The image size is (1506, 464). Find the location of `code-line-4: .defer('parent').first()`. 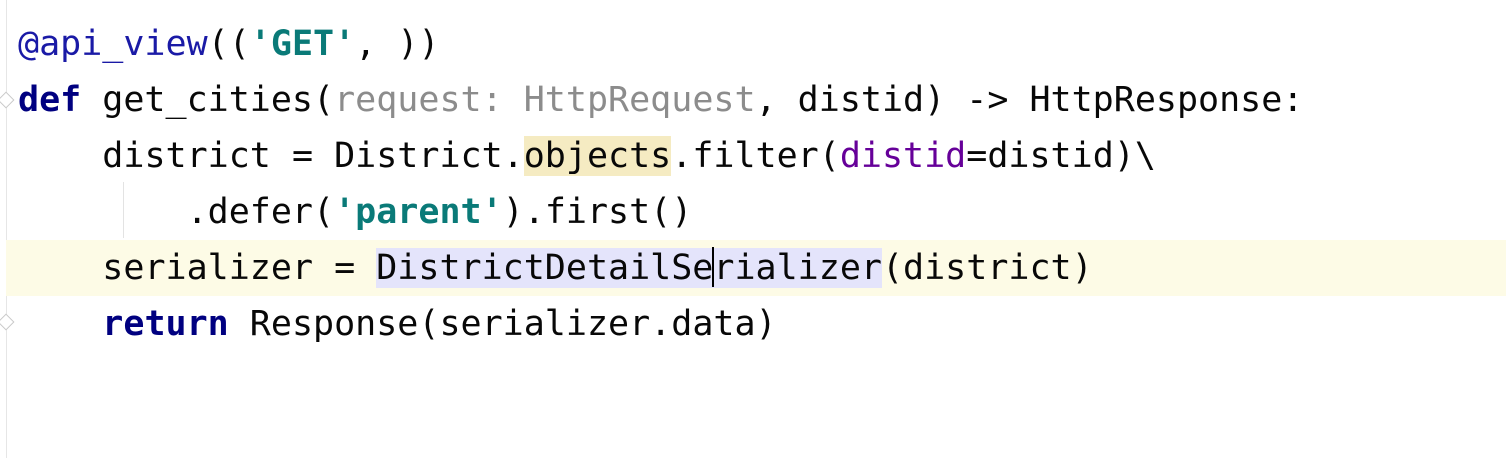

code-line-4: .defer('parent').first() is located at coordinates (753, 212).